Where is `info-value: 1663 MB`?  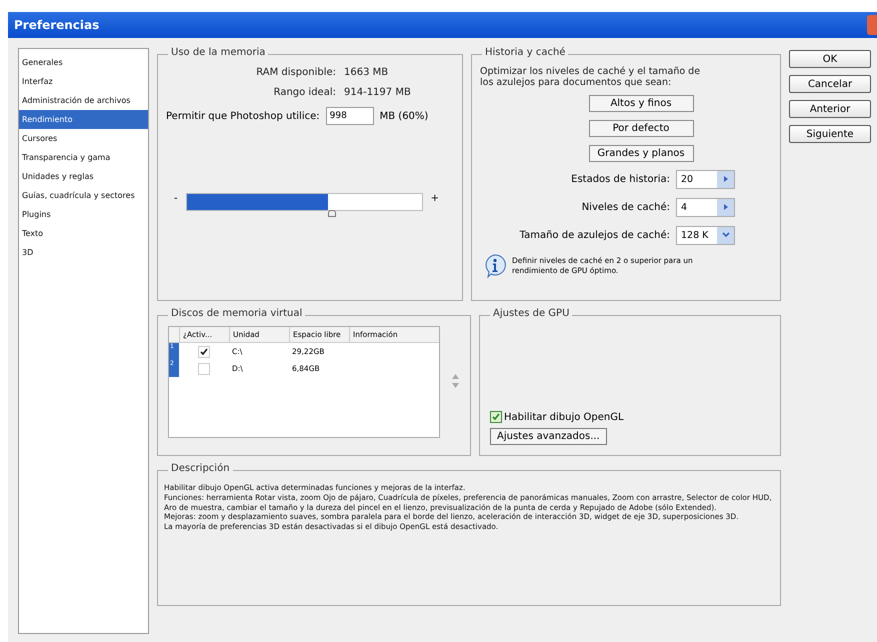
info-value: 1663 MB is located at coordinates (367, 72).